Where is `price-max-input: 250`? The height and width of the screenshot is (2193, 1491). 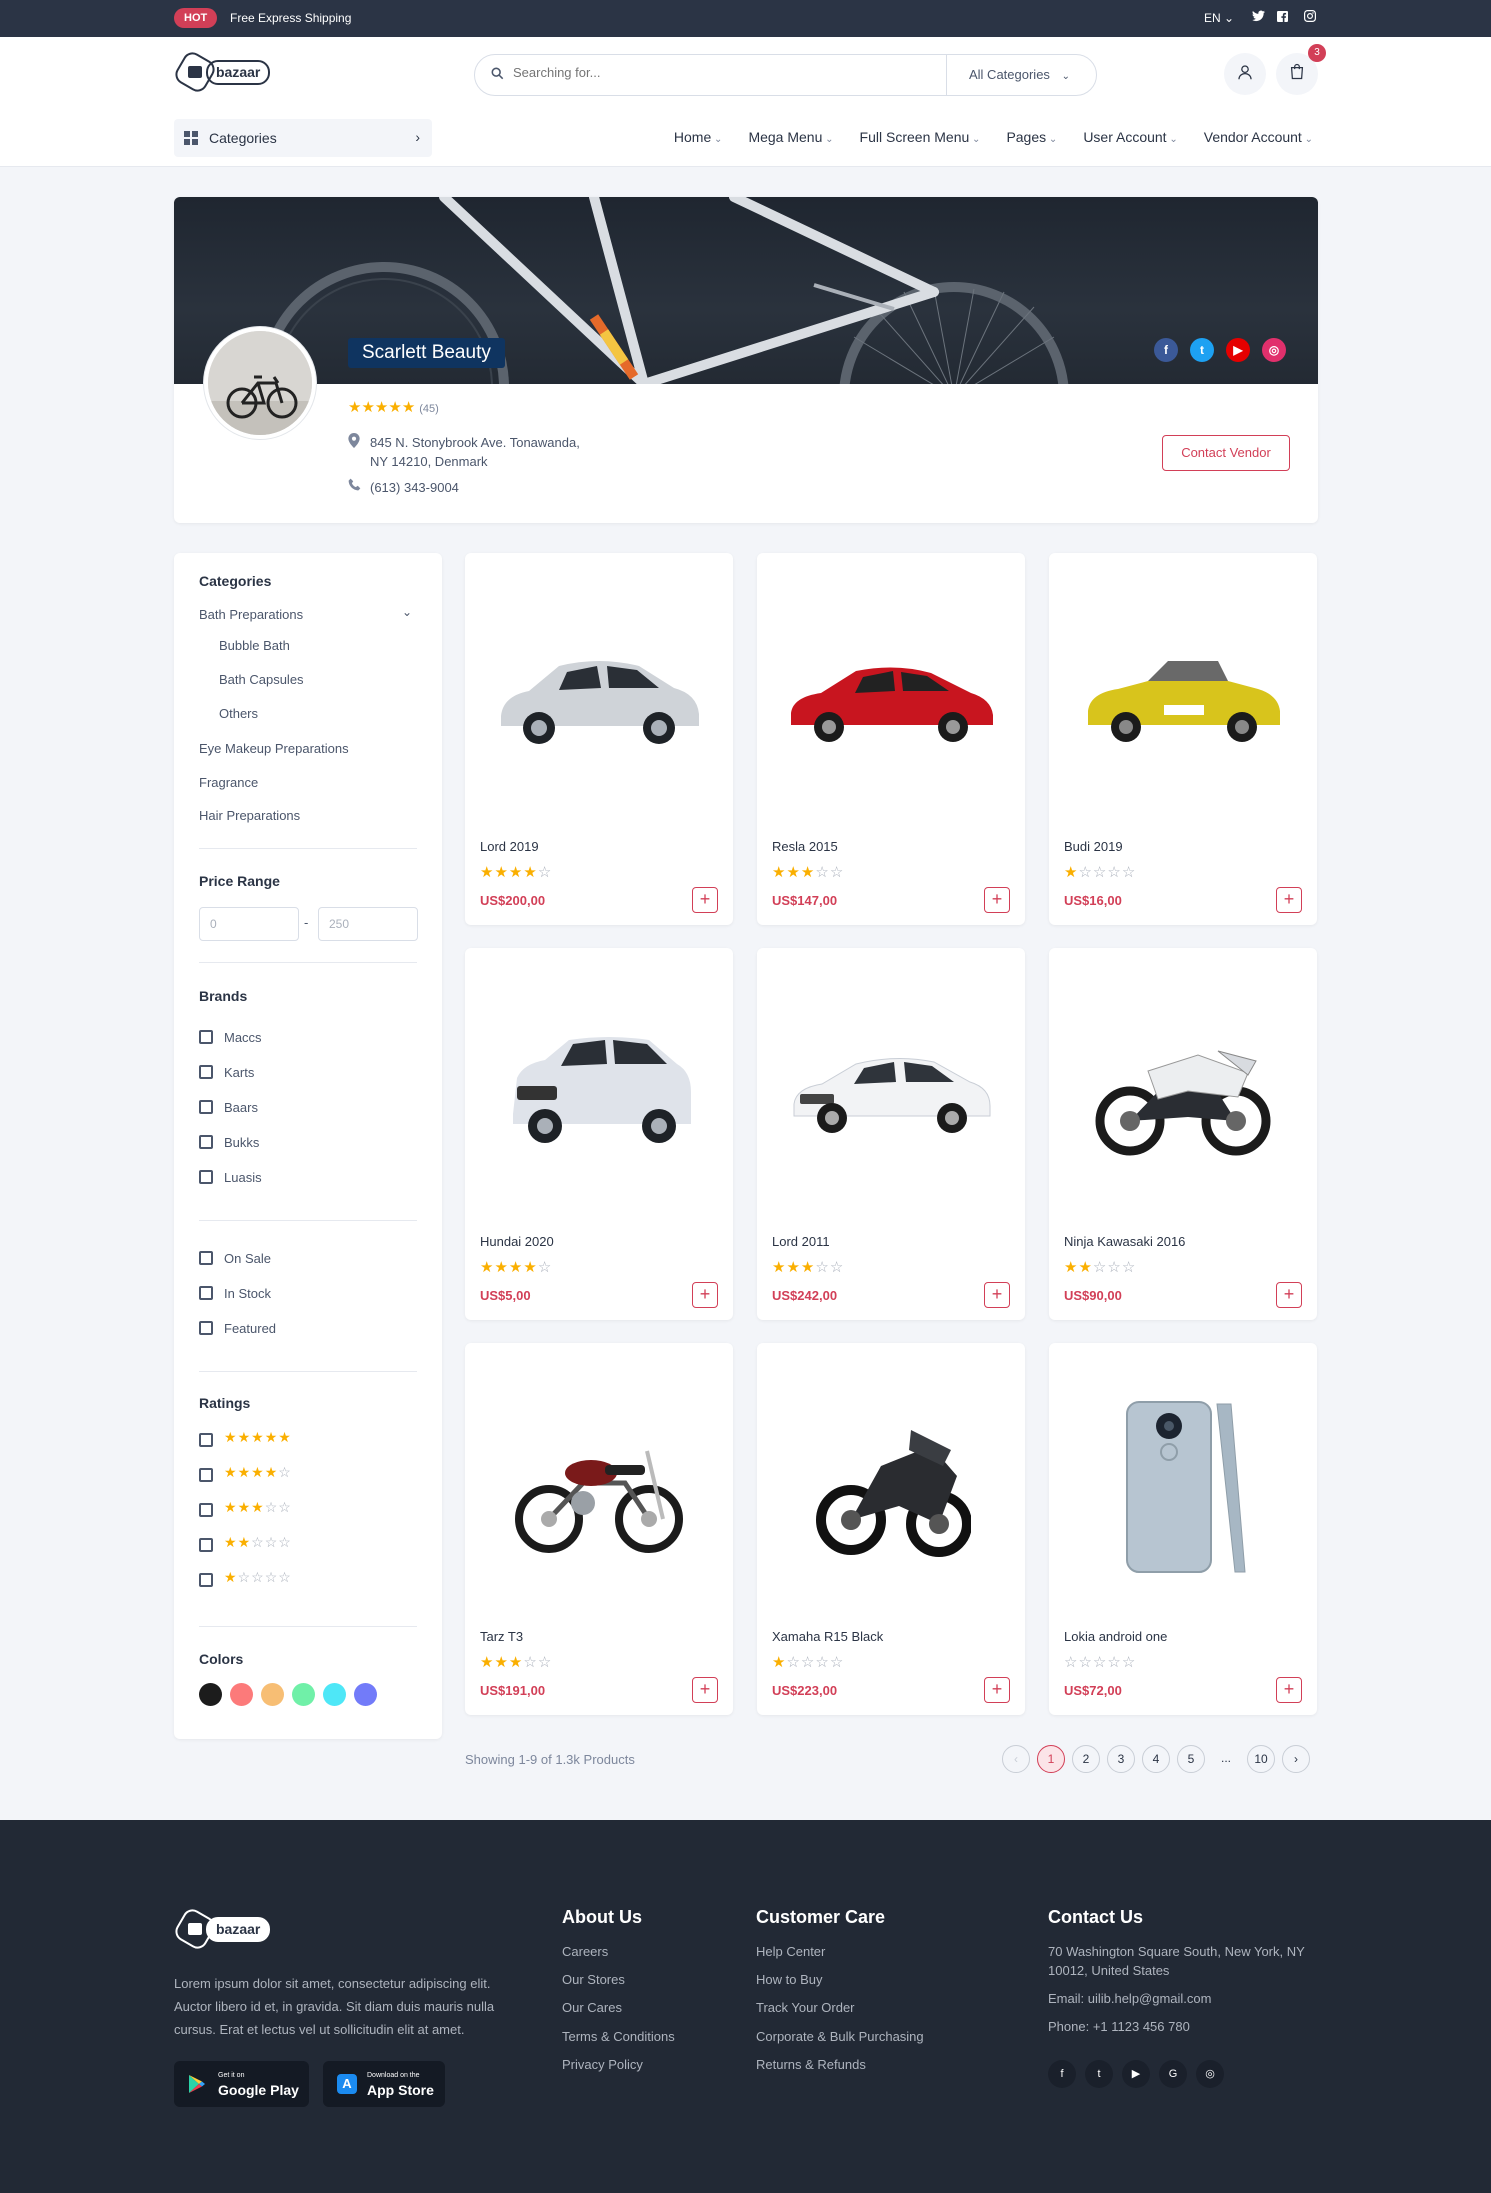 price-max-input: 250 is located at coordinates (368, 924).